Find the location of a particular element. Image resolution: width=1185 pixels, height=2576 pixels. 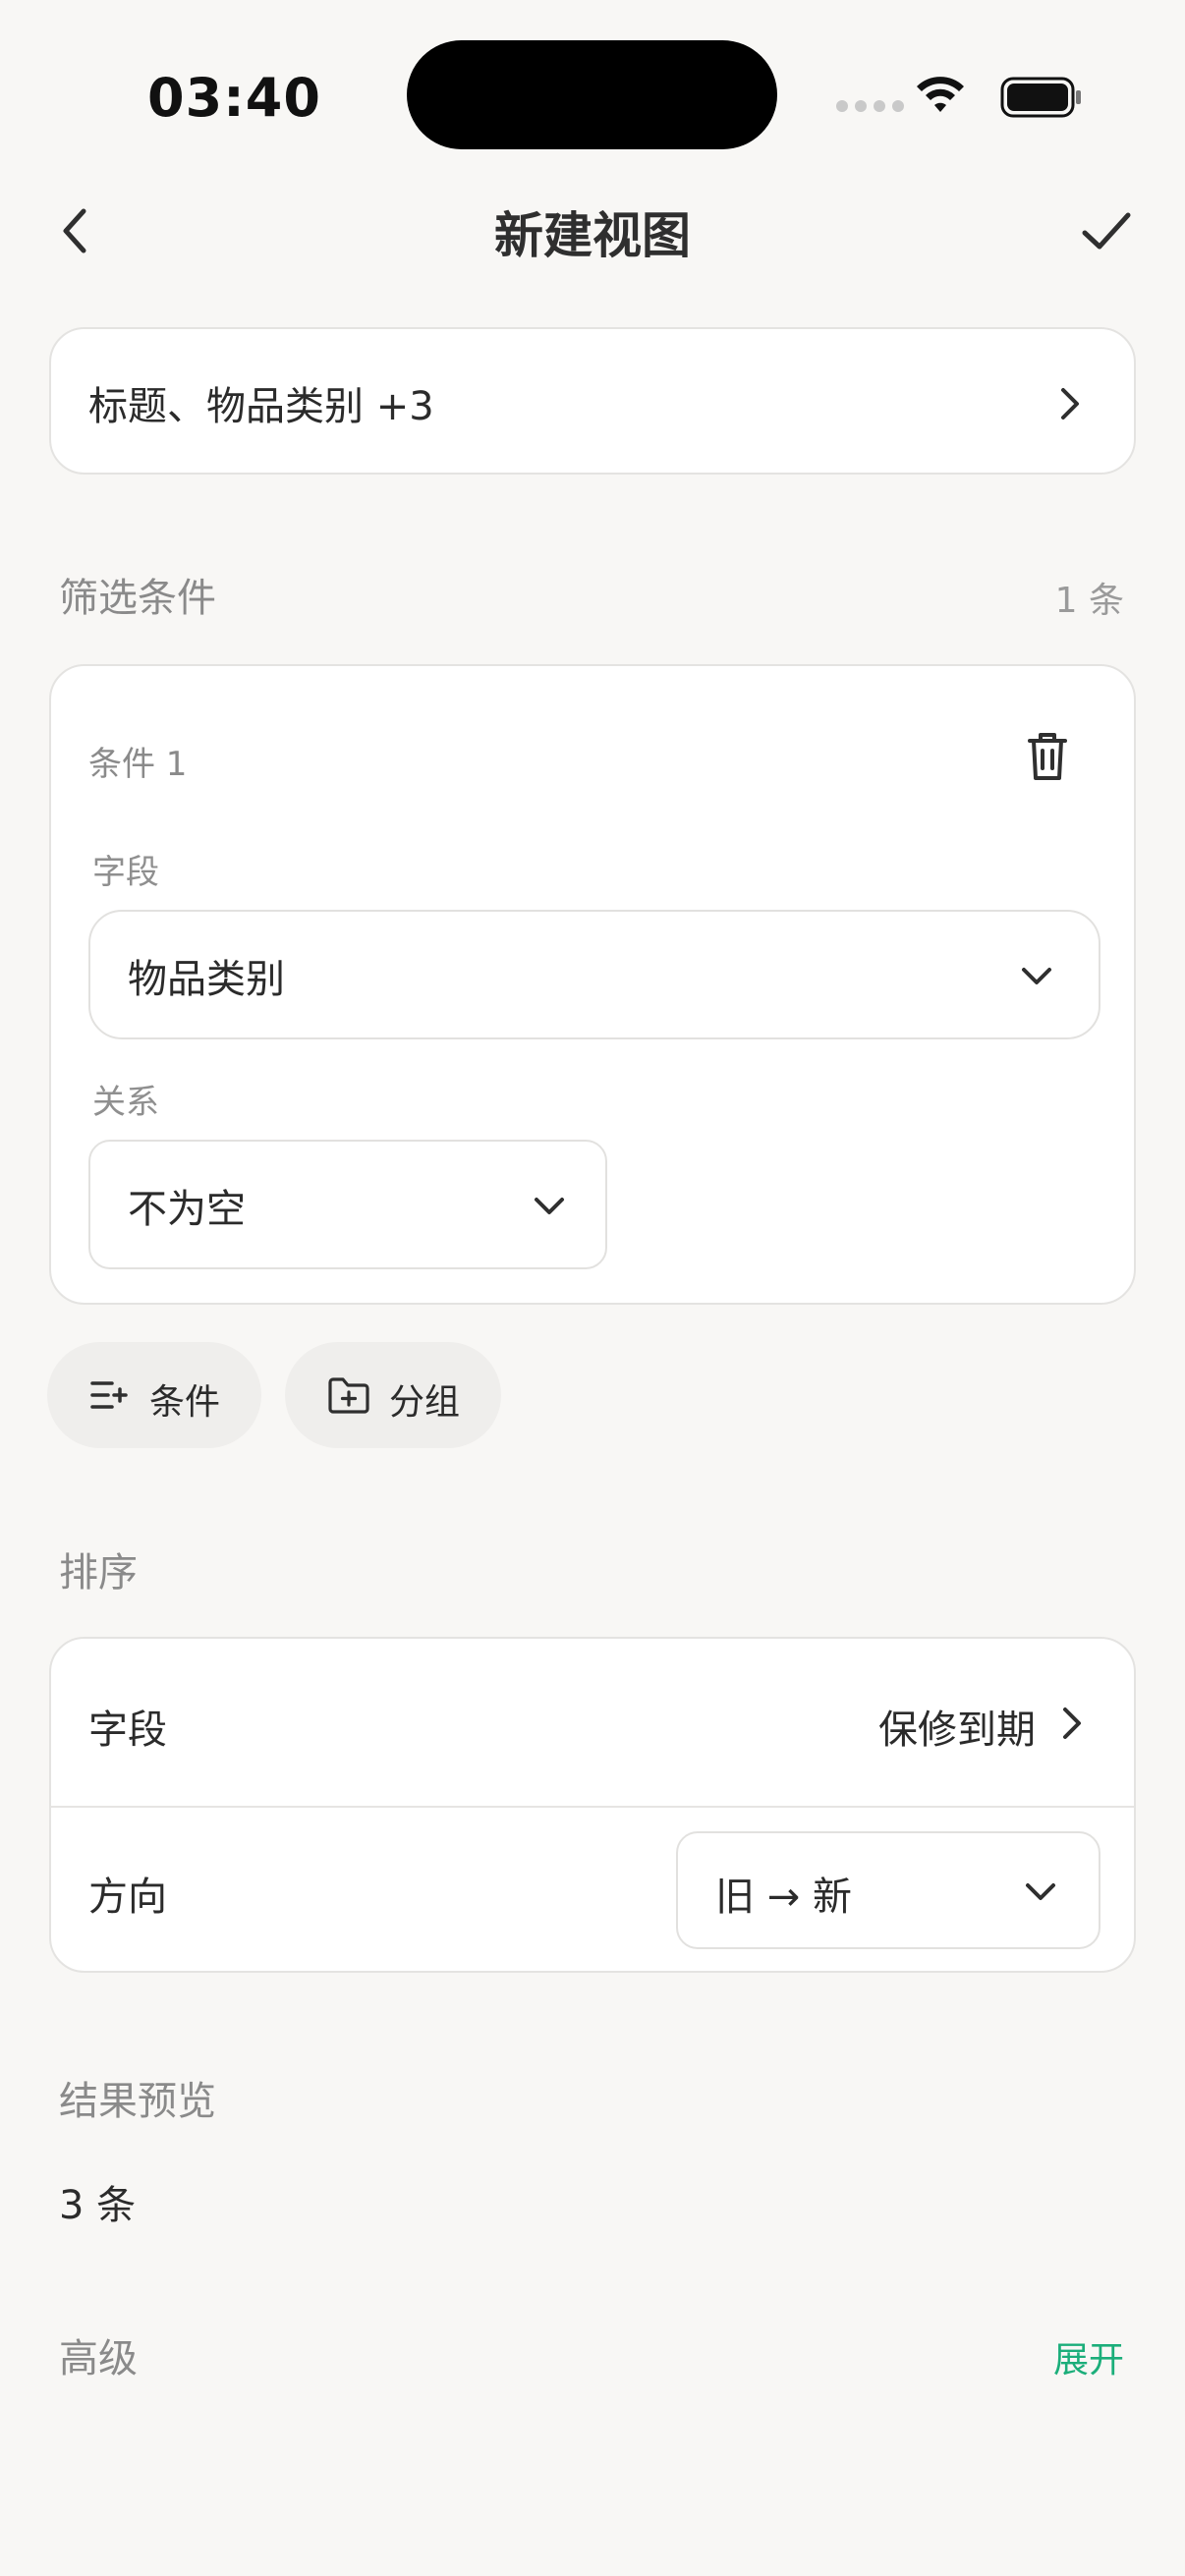

sort-section-label: 排序 is located at coordinates (99, 1573).